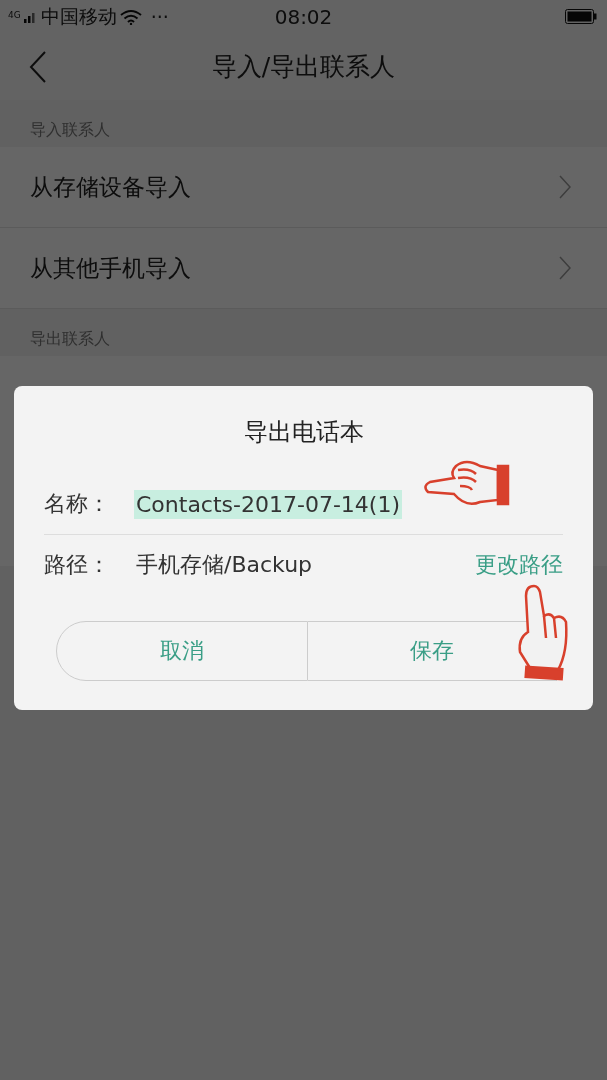 Image resolution: width=607 pixels, height=1080 pixels. What do you see at coordinates (38, 66) in the screenshot?
I see `back-icon` at bounding box center [38, 66].